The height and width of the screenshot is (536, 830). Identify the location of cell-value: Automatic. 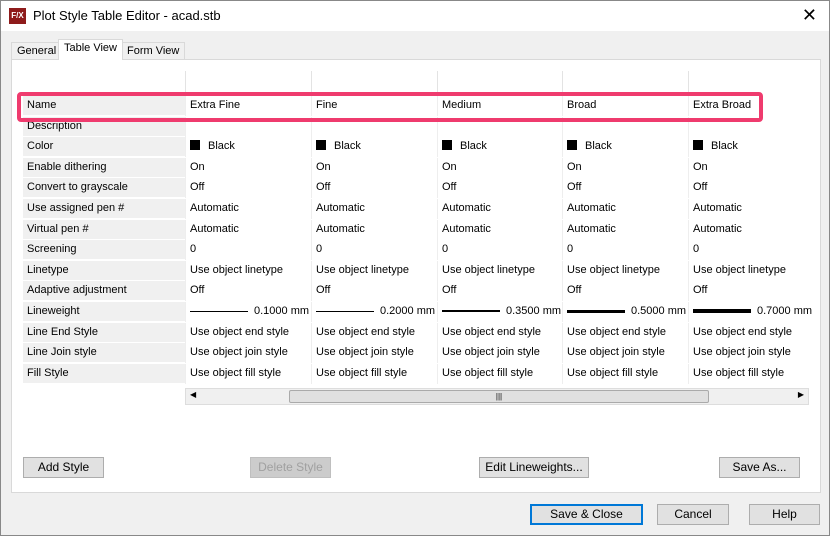
(466, 208).